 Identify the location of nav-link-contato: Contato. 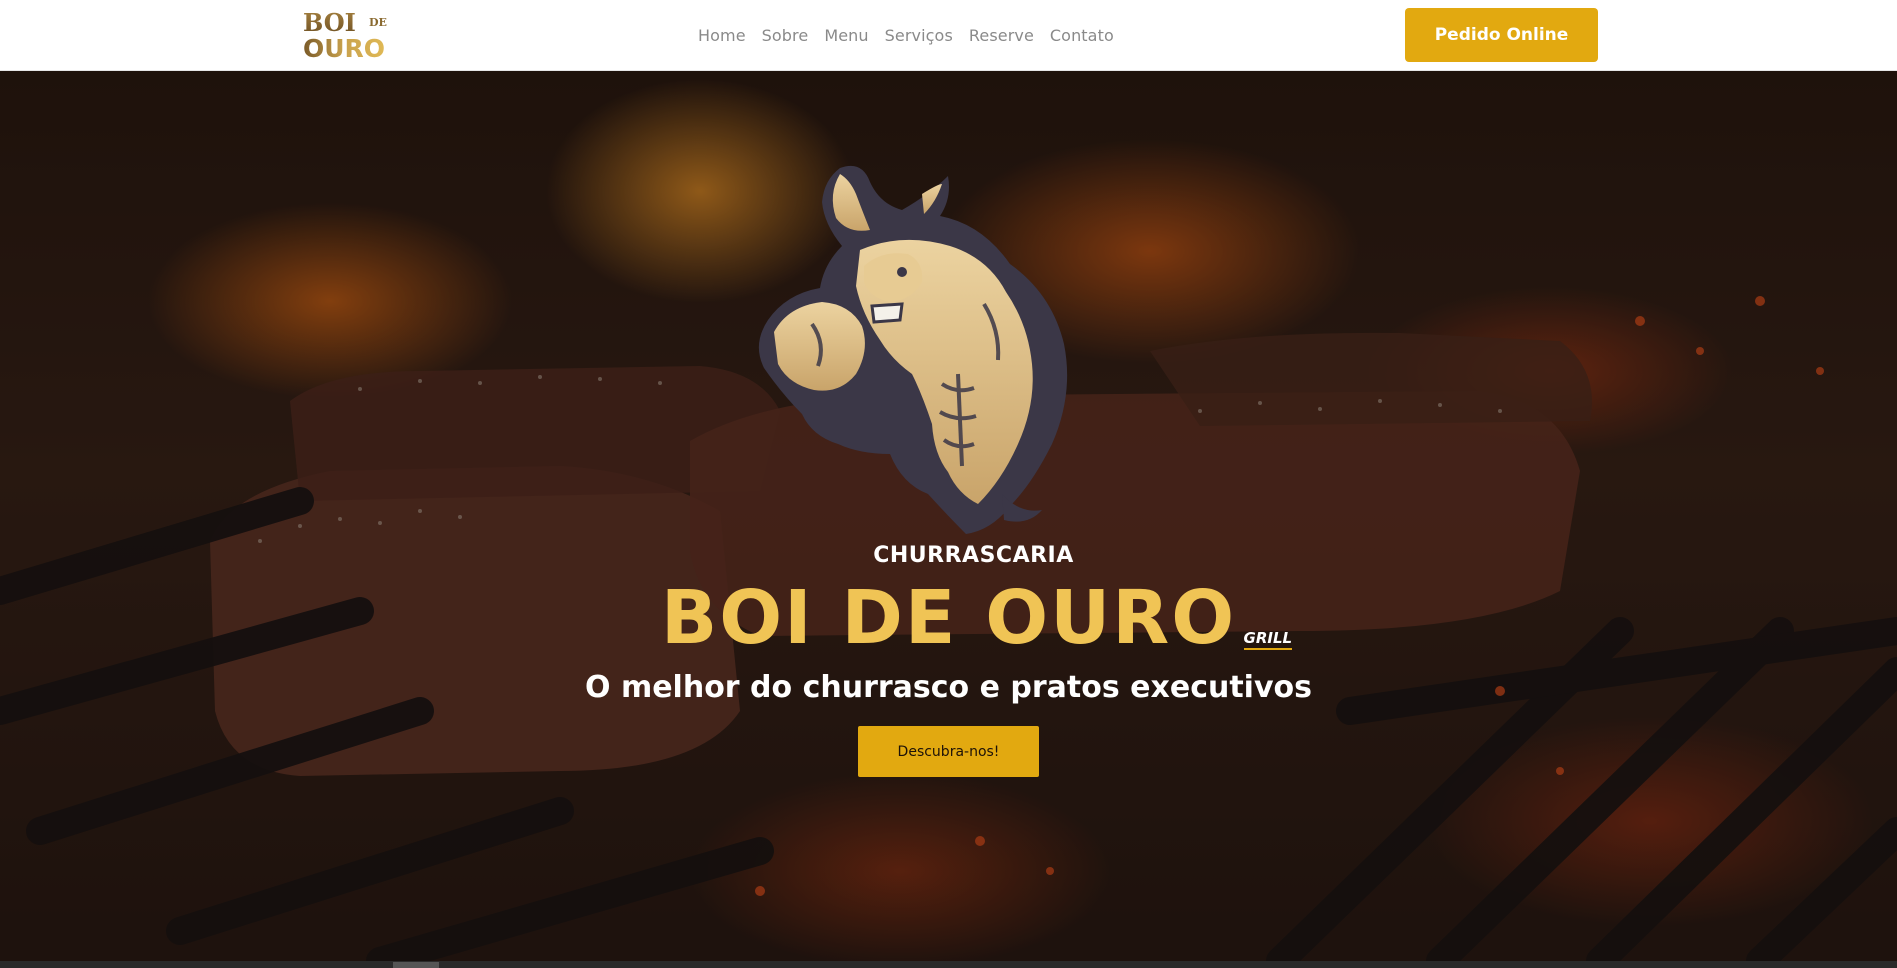
(1082, 35).